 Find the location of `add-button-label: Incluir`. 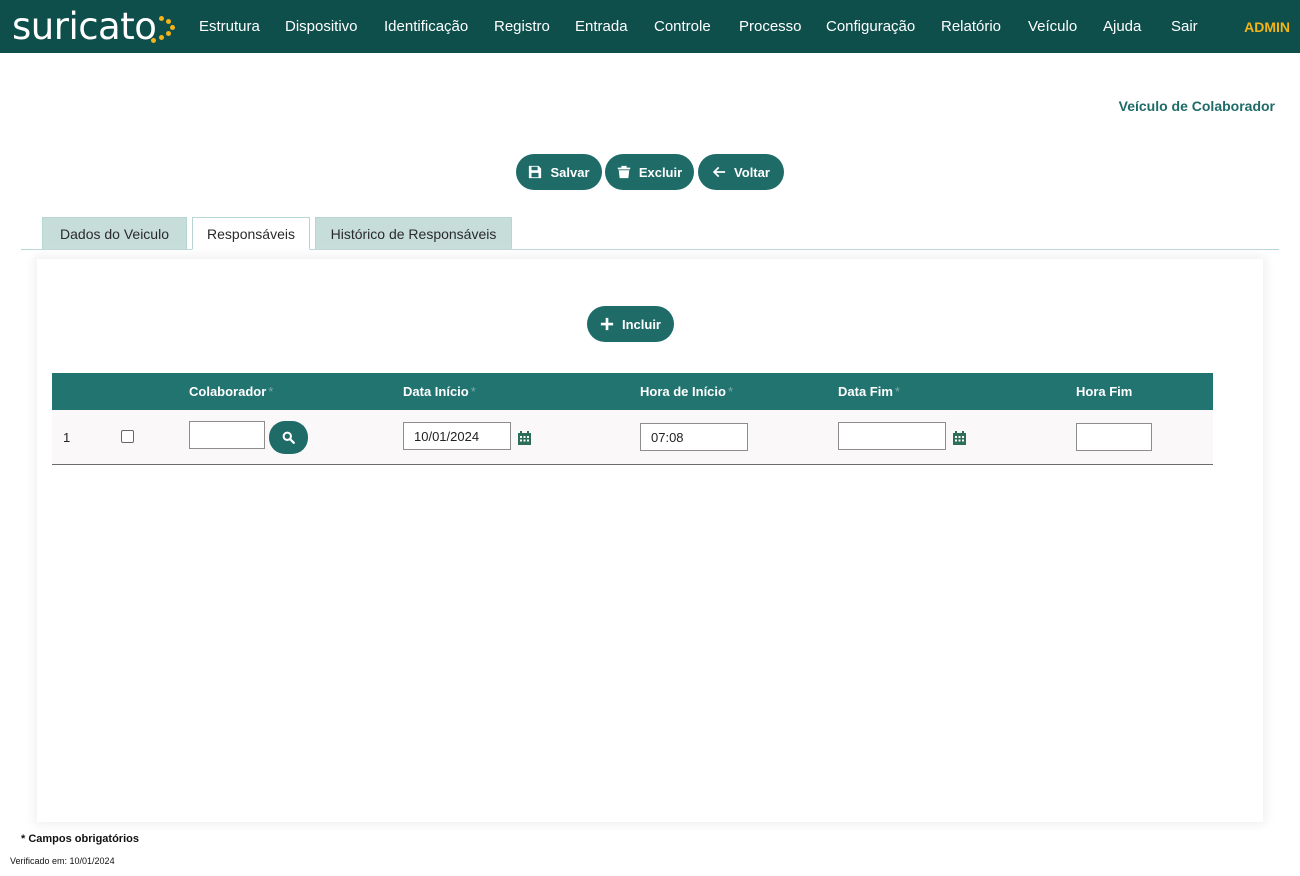

add-button-label: Incluir is located at coordinates (641, 324).